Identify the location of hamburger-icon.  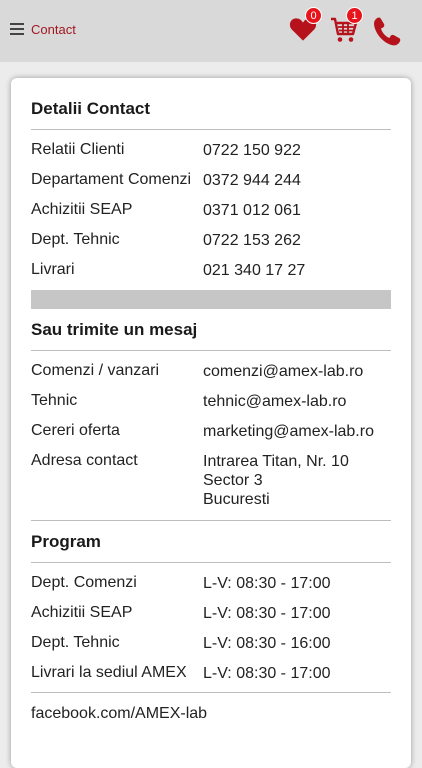
(17, 30).